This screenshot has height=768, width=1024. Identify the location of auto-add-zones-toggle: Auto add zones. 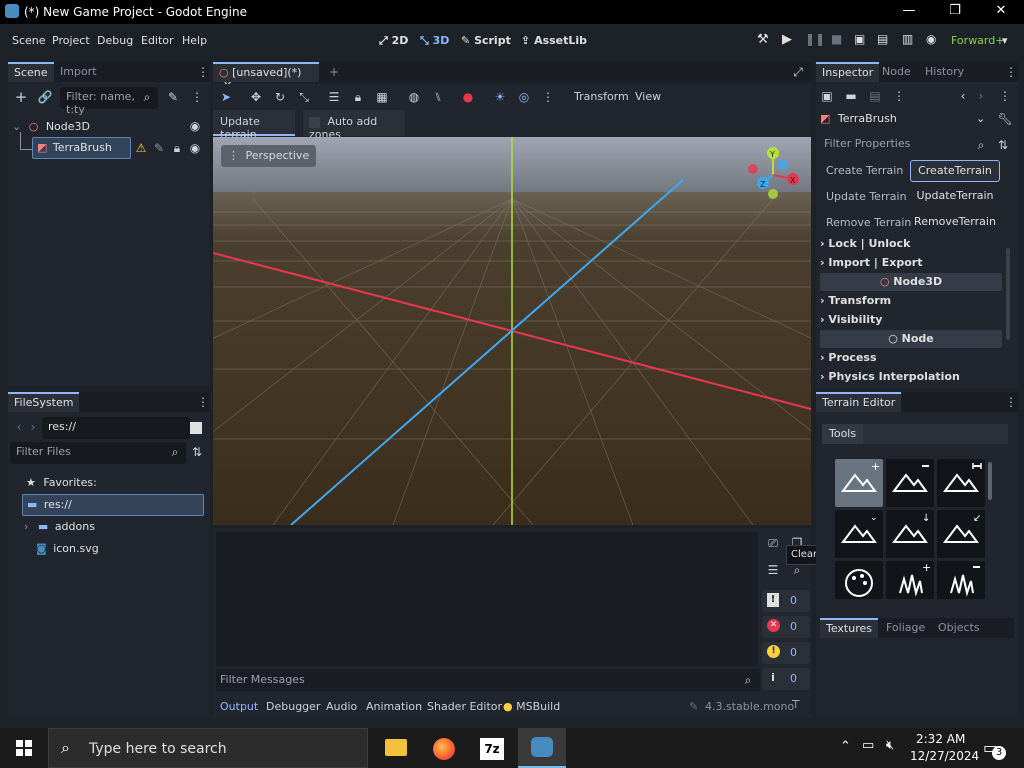
(354, 125).